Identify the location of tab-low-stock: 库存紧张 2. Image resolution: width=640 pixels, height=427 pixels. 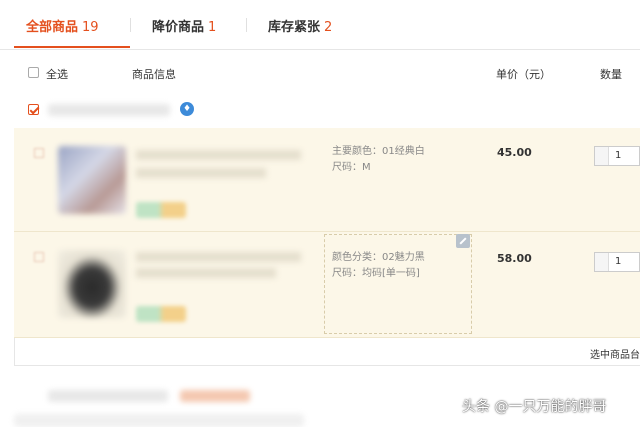
(300, 25).